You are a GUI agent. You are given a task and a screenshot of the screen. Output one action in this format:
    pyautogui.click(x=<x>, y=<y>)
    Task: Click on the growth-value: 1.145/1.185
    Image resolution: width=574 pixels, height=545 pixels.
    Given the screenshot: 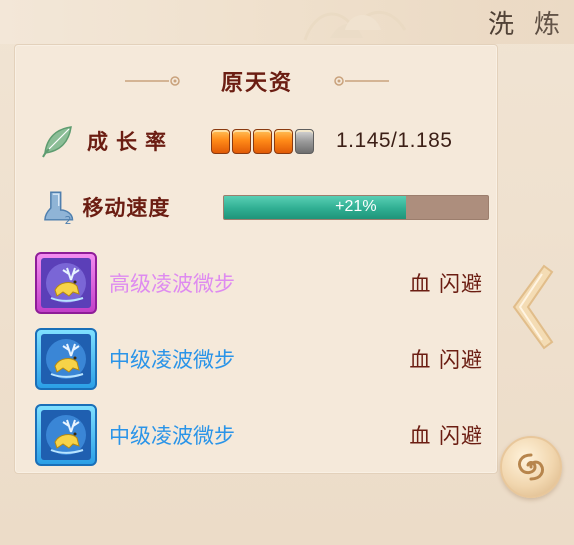 What is the action you would take?
    pyautogui.click(x=394, y=140)
    